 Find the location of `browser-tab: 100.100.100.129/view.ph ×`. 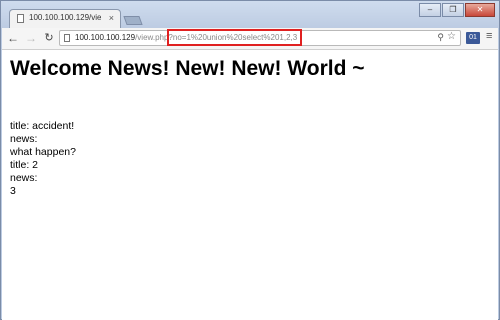

browser-tab: 100.100.100.129/view.ph × is located at coordinates (65, 18).